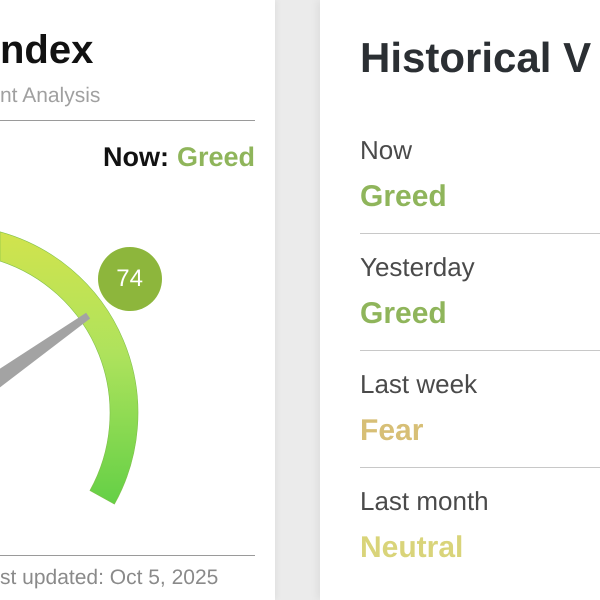  I want to click on now-label: Now:, so click(135, 157).